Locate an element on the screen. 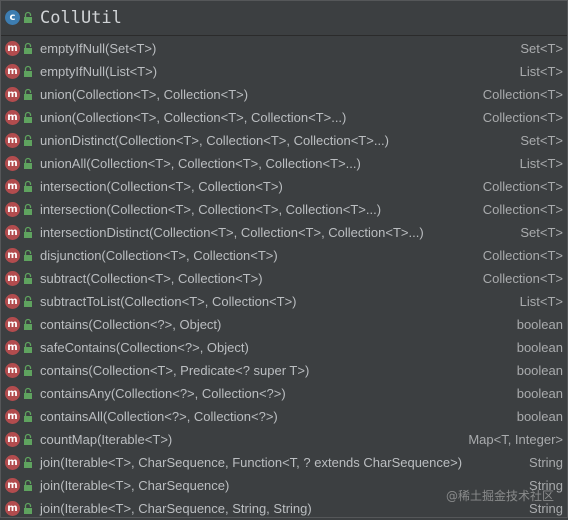  method-signature: countMap(Iterable<T>) is located at coordinates (106, 439).